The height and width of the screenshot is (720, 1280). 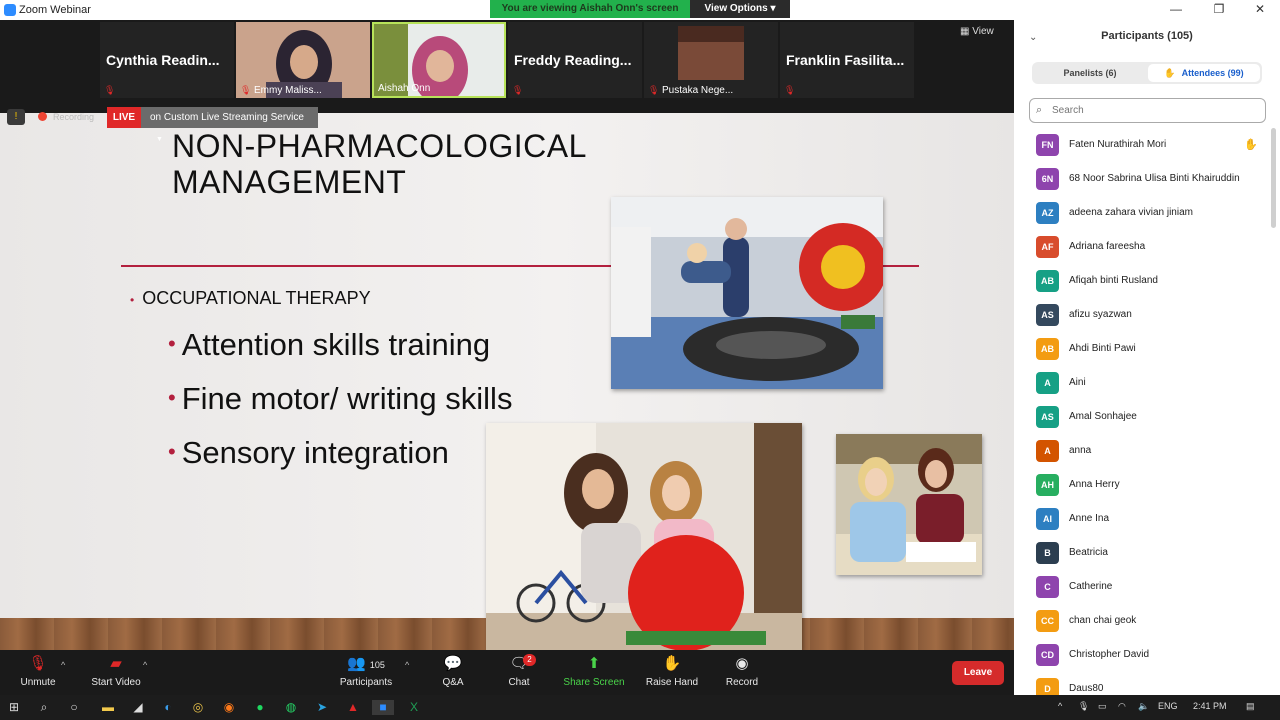 I want to click on view-button: ▦ View, so click(x=977, y=31).